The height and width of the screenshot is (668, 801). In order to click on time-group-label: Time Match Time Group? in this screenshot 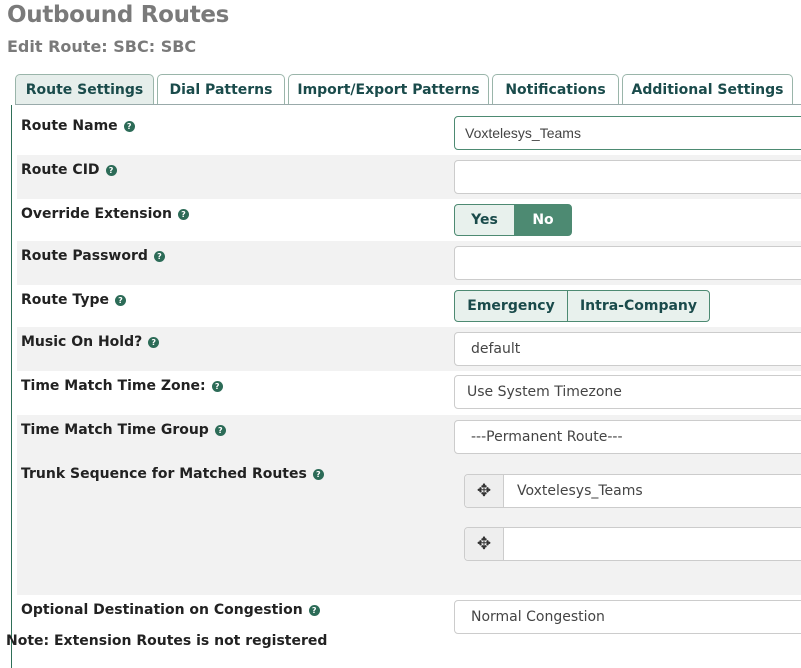, I will do `click(123, 430)`.